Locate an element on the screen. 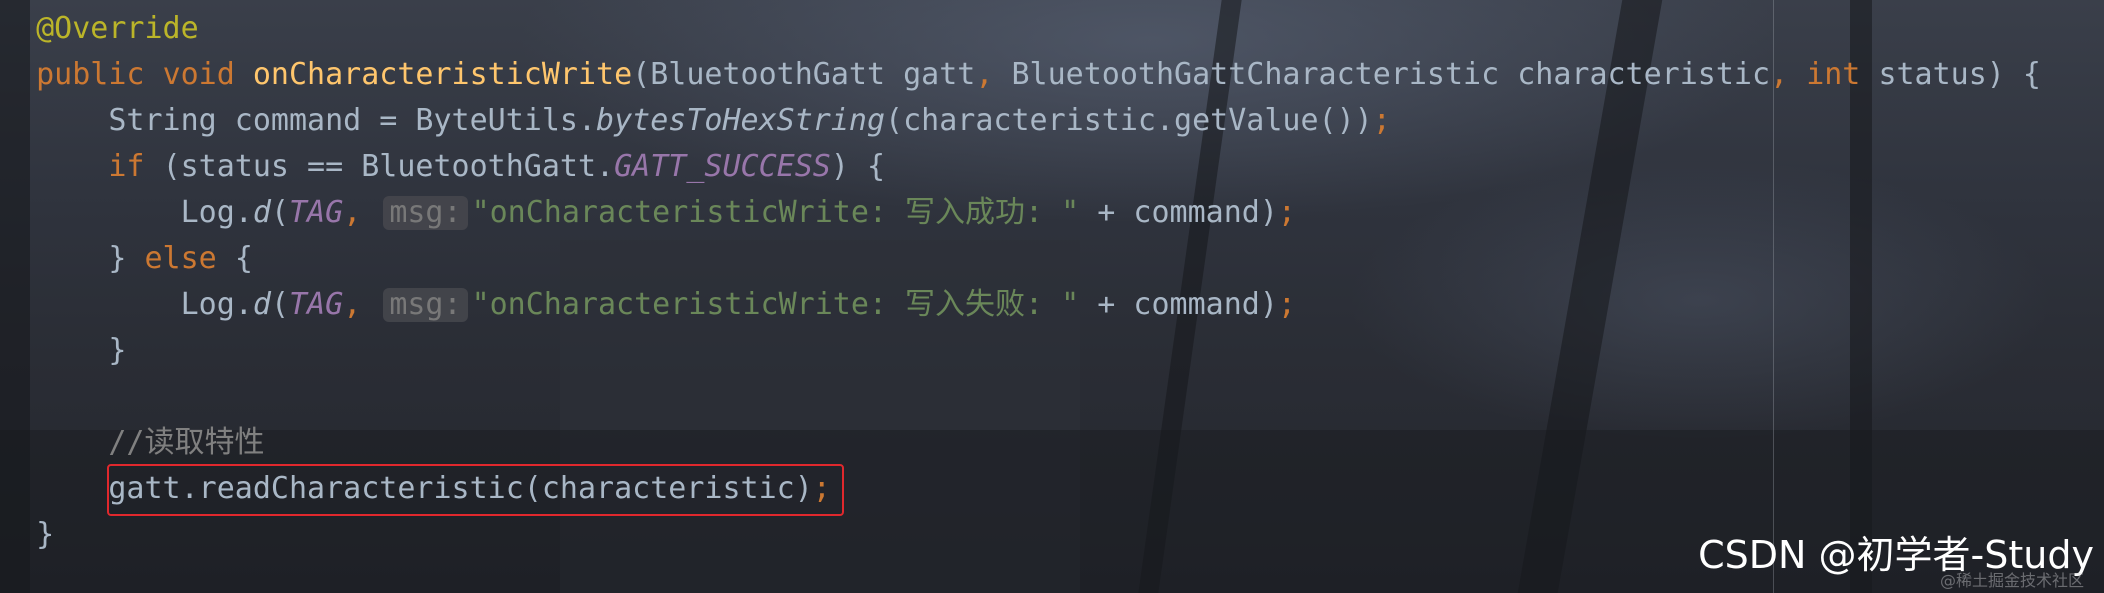 Image resolution: width=2104 pixels, height=593 pixels. code-token: { is located at coordinates (243, 258).